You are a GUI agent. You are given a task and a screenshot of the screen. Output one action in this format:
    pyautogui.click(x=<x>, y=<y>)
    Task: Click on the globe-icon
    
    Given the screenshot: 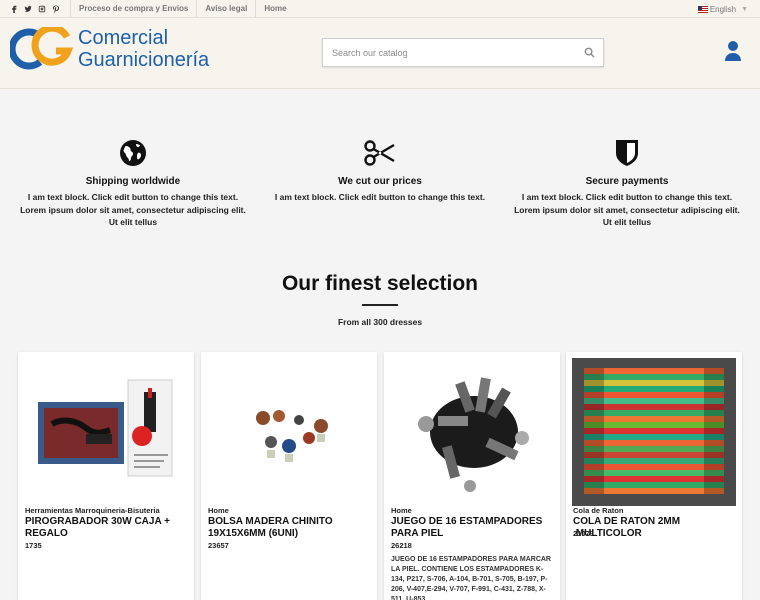 What is the action you would take?
    pyautogui.click(x=133, y=153)
    